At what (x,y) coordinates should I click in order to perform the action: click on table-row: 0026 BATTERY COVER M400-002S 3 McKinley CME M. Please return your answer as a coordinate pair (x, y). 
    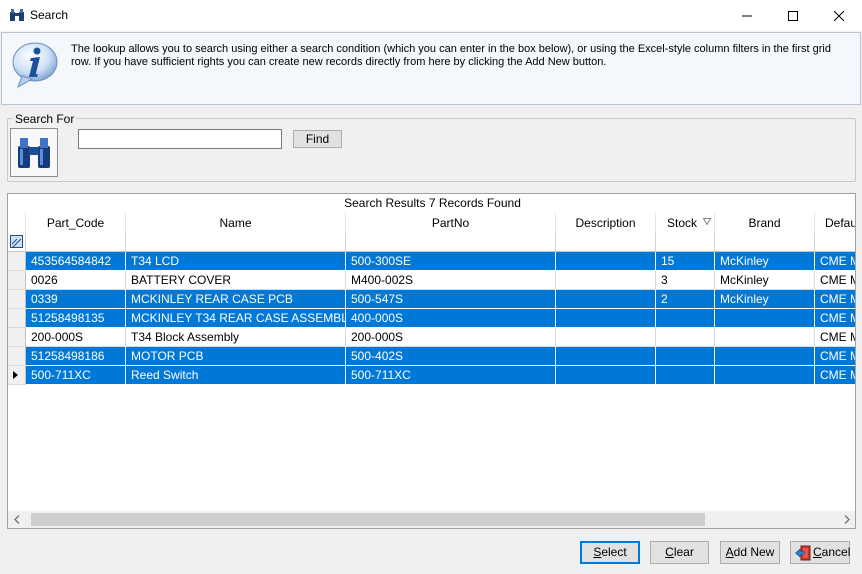
    Looking at the image, I should click on (431, 280).